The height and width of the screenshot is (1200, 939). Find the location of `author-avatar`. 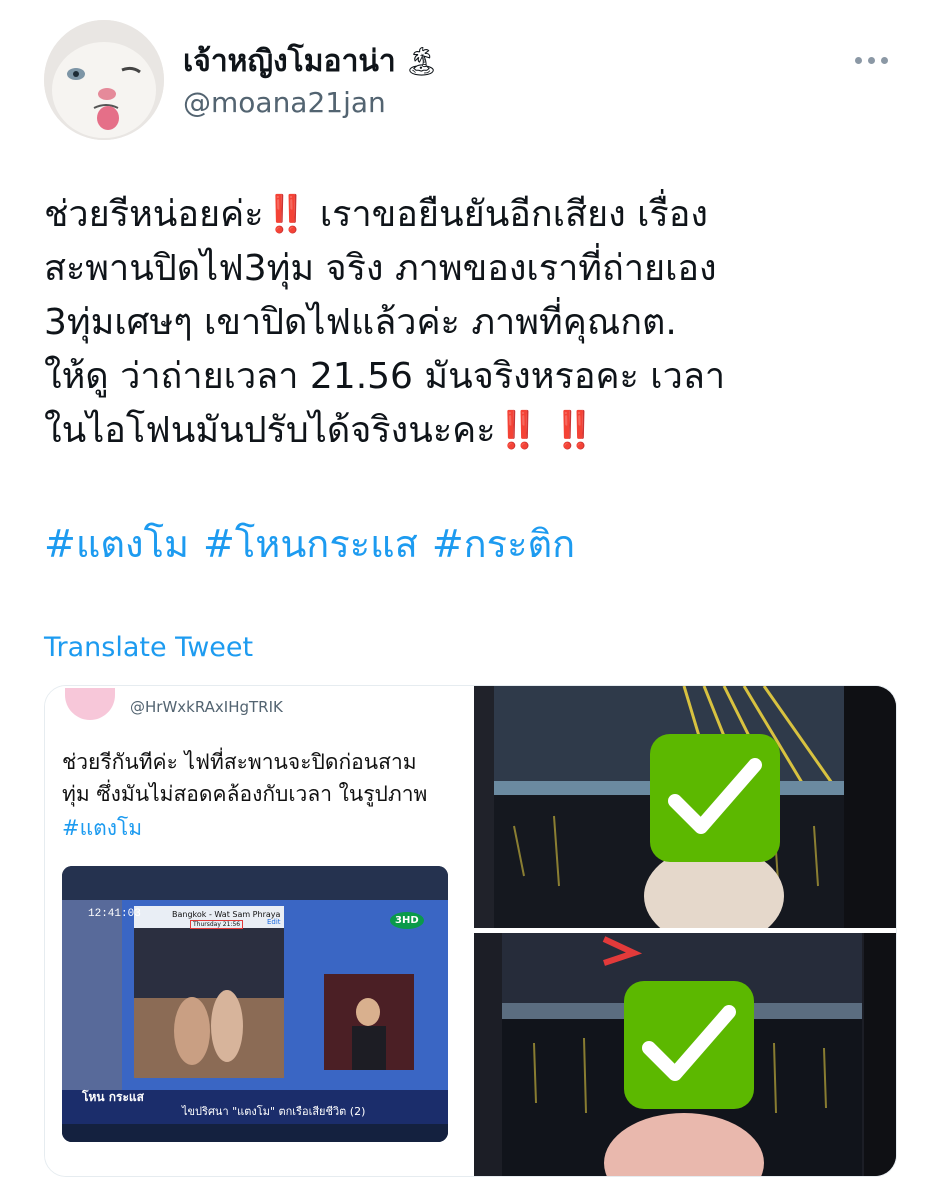

author-avatar is located at coordinates (104, 80).